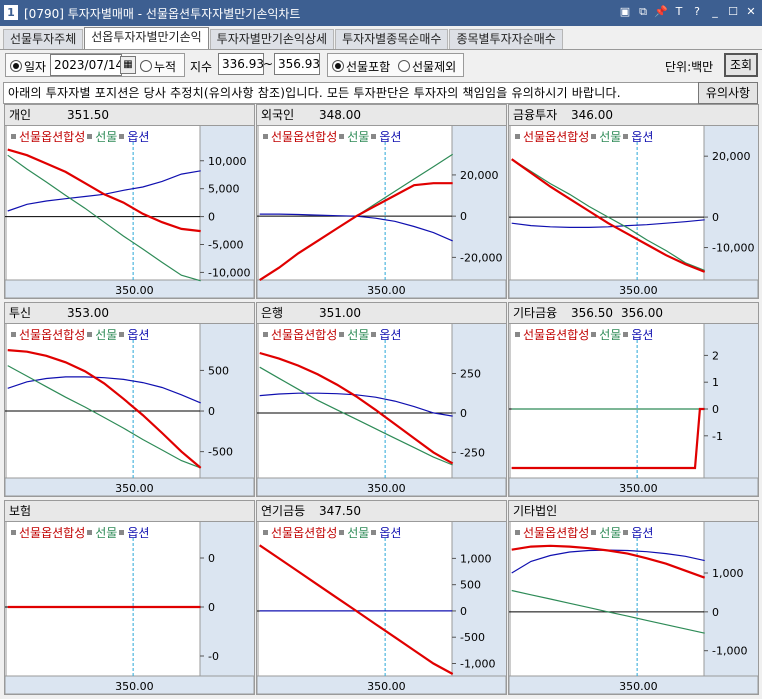 The image size is (762, 699). Describe the element at coordinates (479, 175) in the screenshot. I see `y-tick-label: 20,000` at that location.